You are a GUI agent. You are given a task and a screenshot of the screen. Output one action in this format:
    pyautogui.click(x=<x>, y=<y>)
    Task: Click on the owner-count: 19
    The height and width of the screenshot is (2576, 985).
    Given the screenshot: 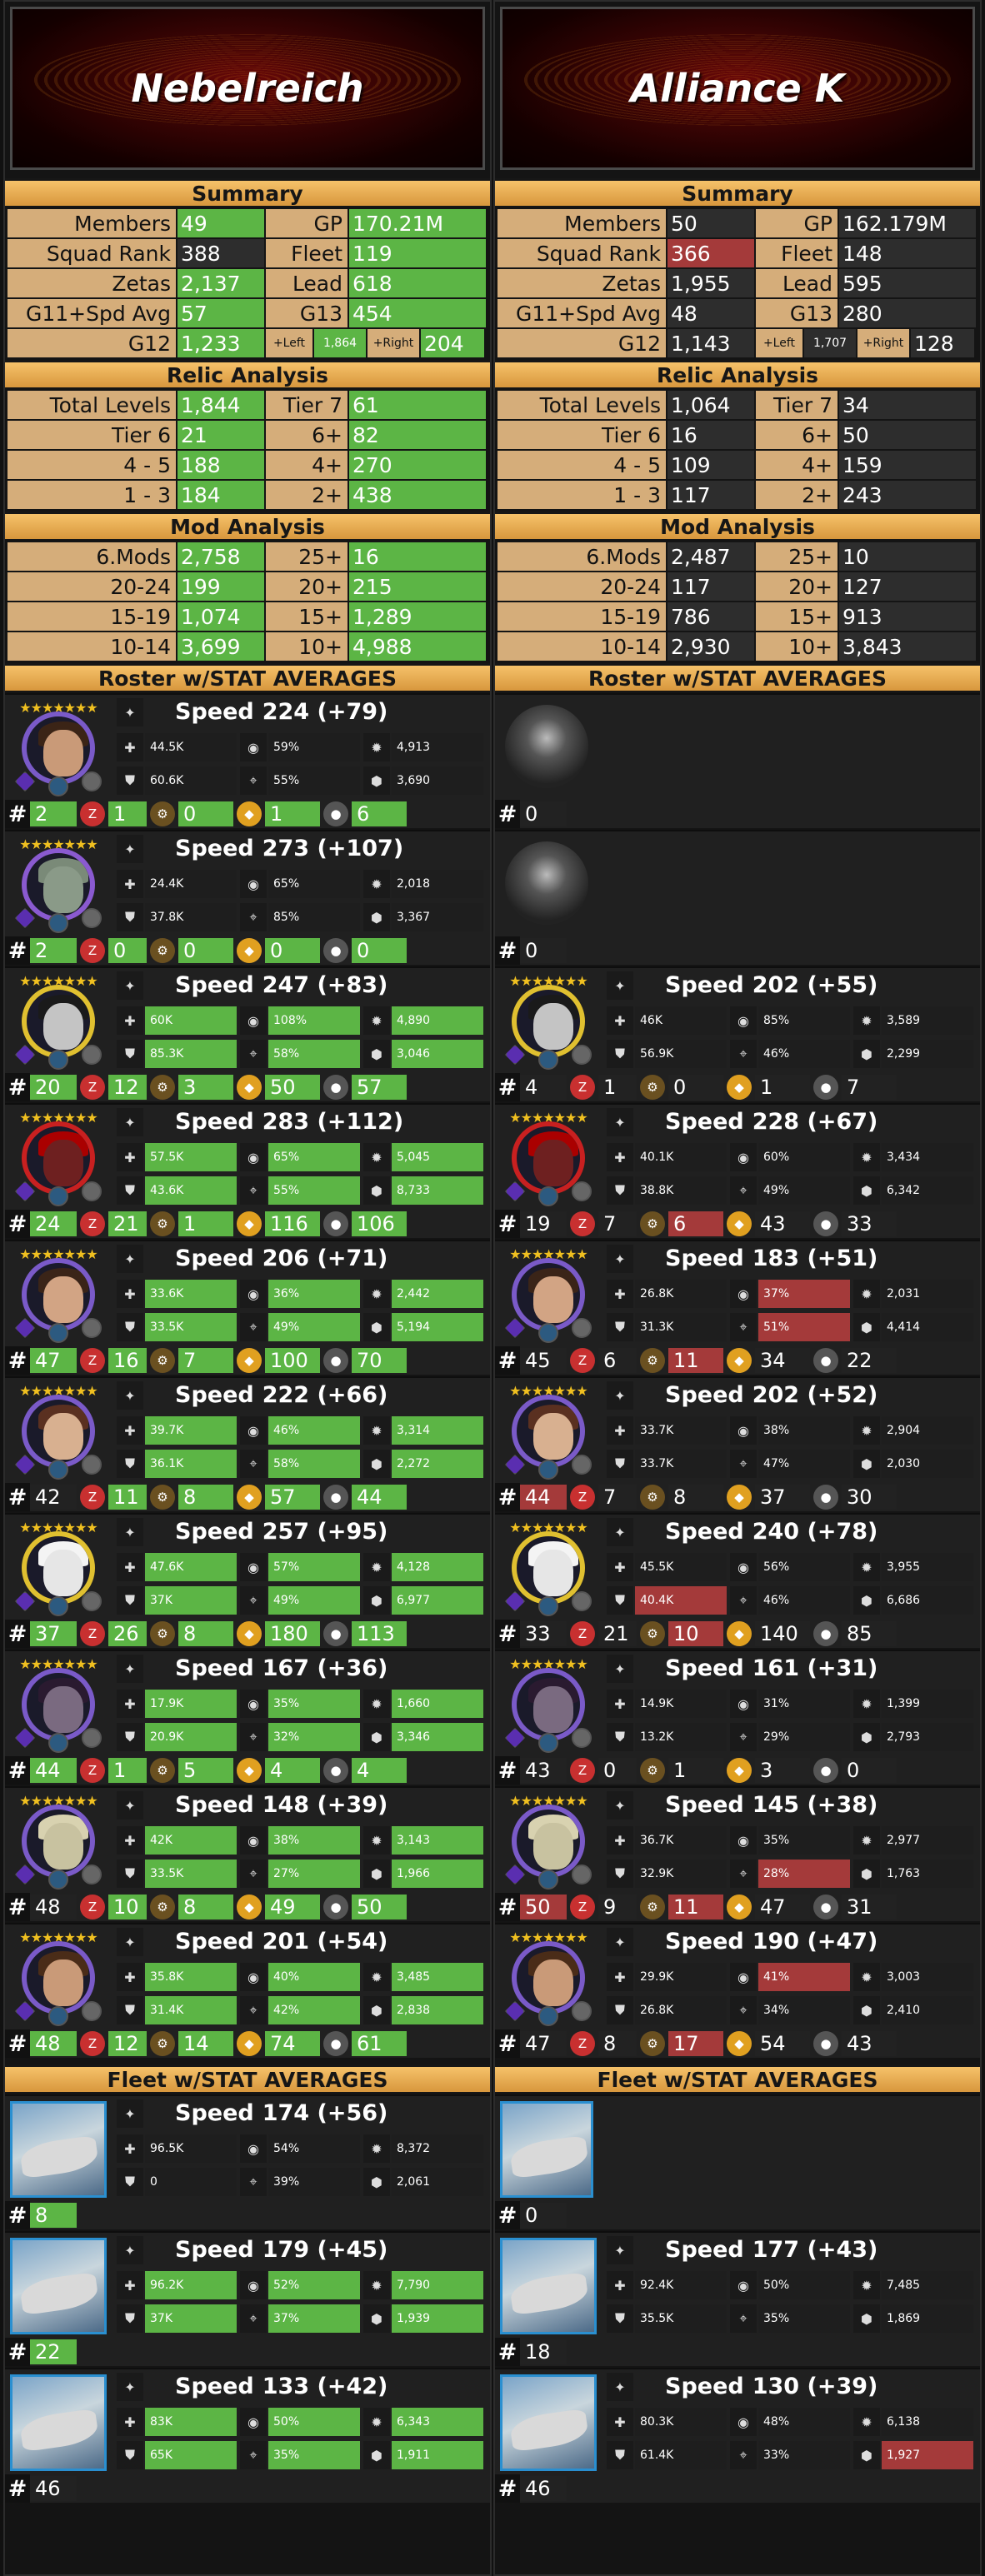 What is the action you would take?
    pyautogui.click(x=543, y=1223)
    